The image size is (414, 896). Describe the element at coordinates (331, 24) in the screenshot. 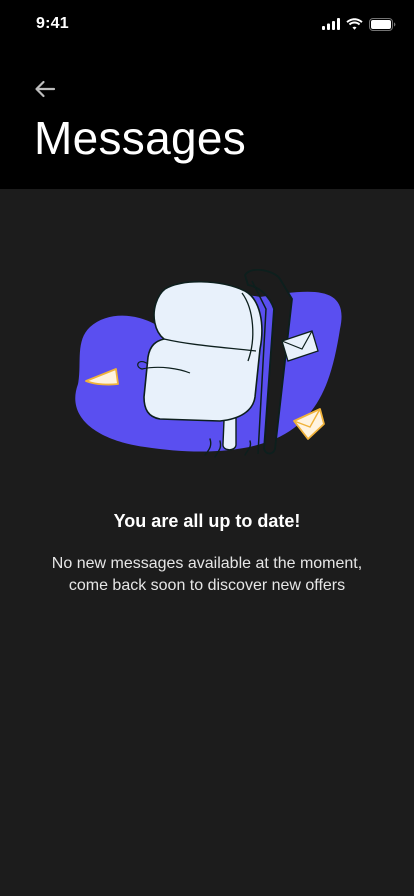

I see `signal-icon` at that location.